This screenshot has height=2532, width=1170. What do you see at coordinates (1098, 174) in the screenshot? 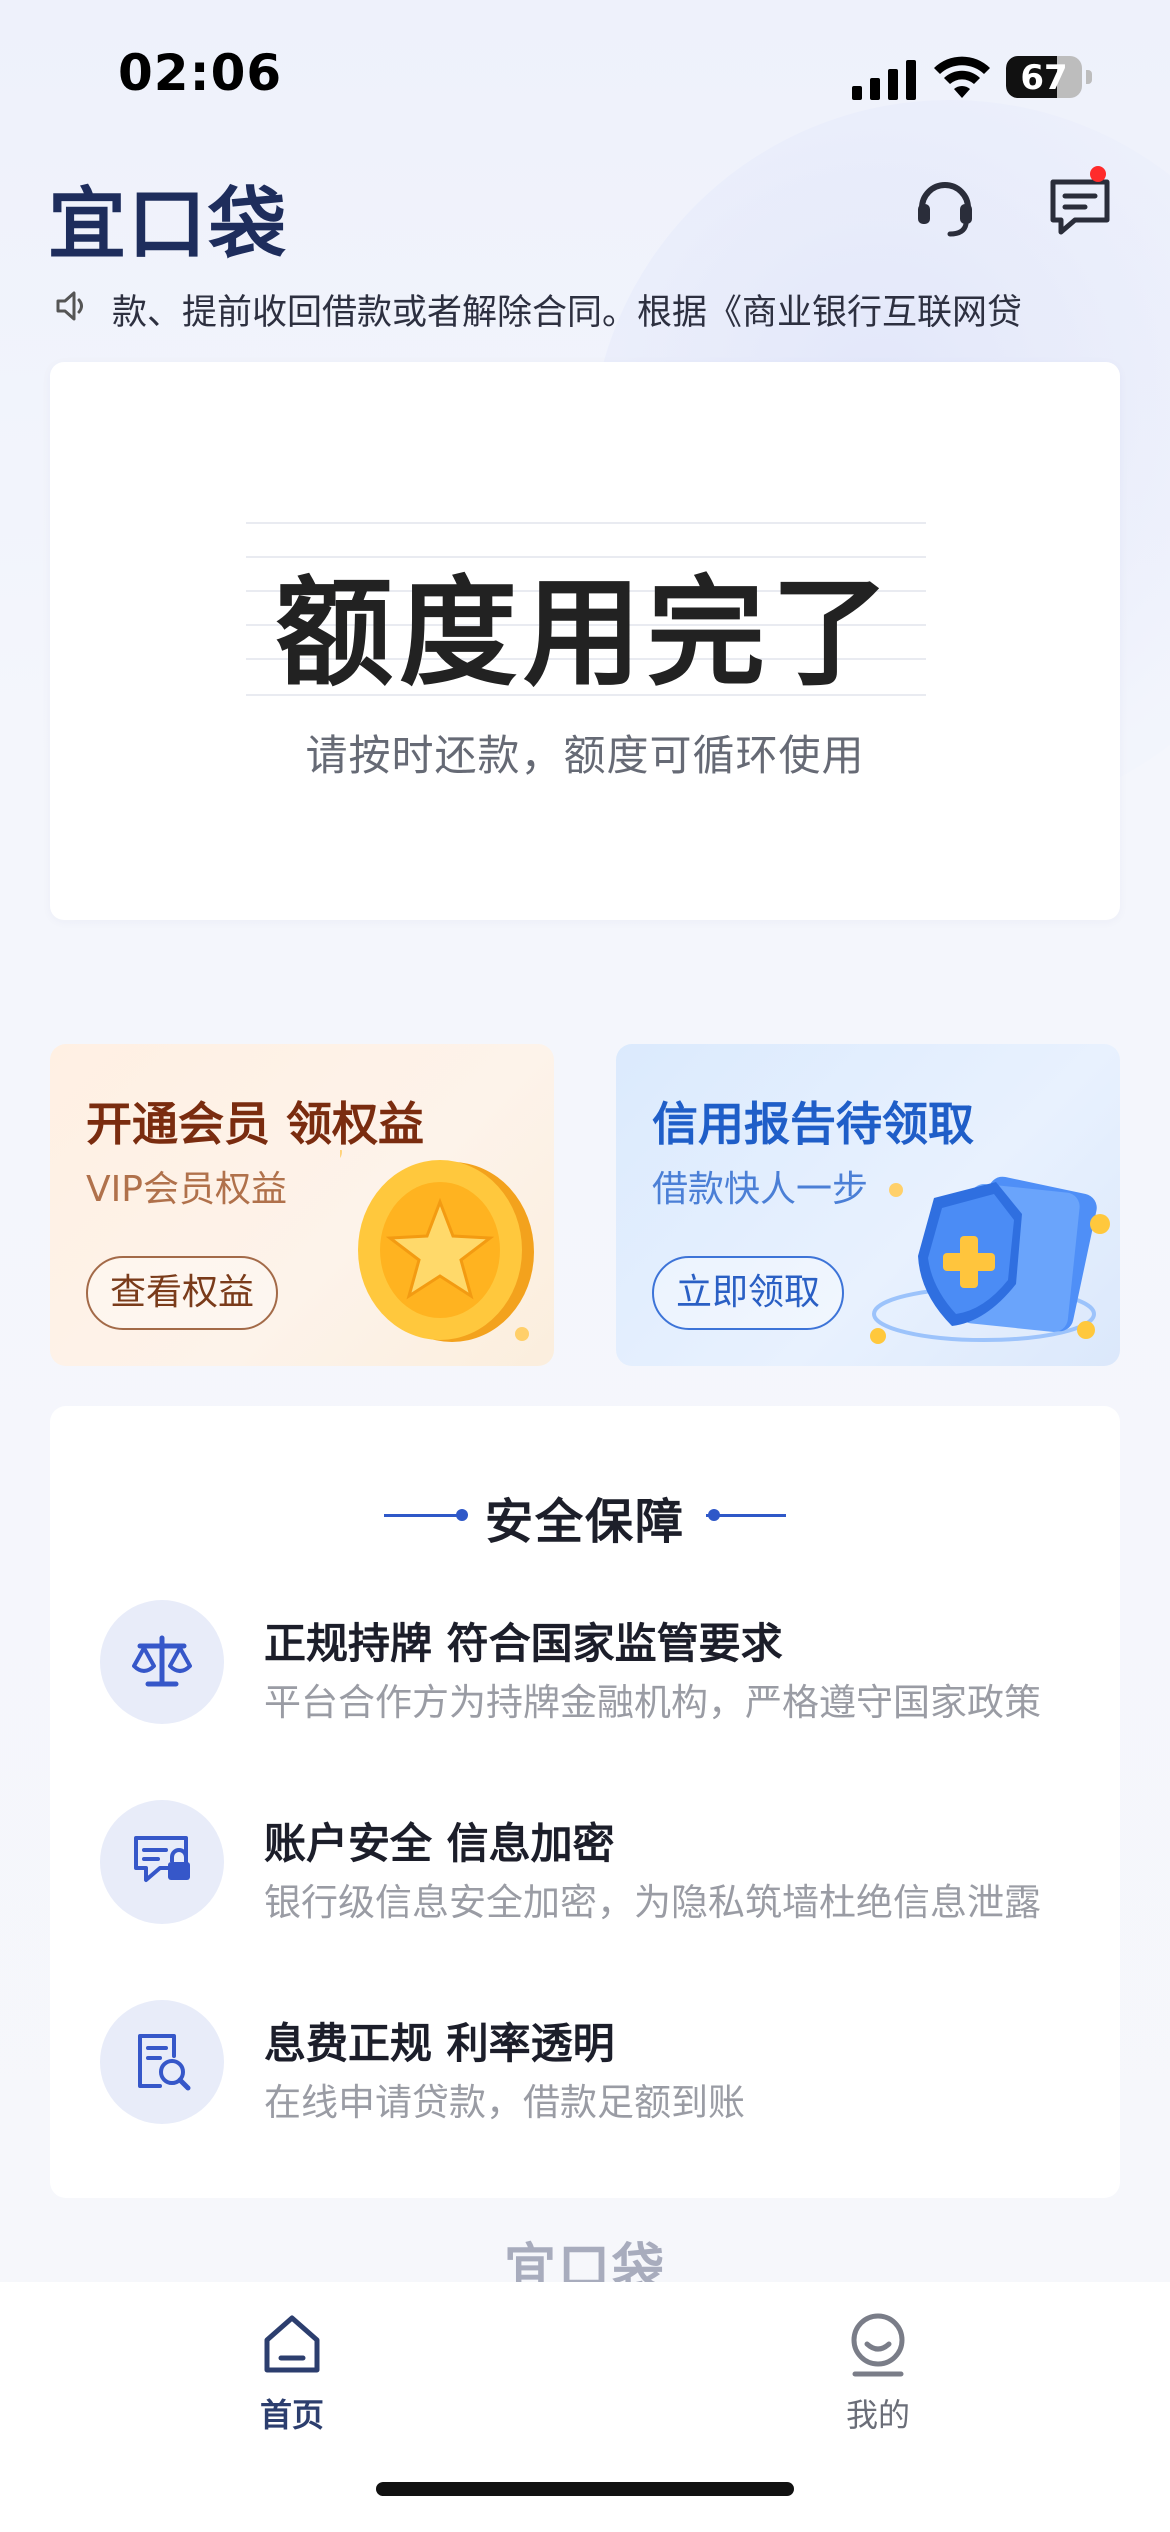
I see `unread-badge` at bounding box center [1098, 174].